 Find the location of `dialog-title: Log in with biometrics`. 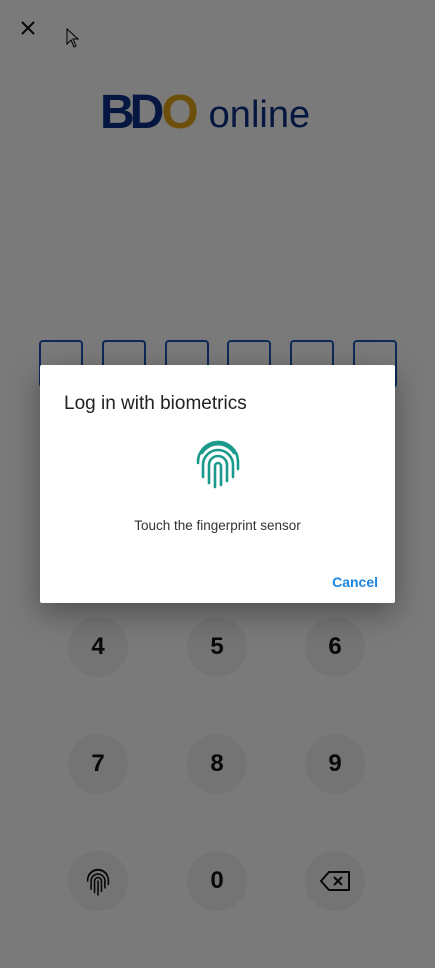

dialog-title: Log in with biometrics is located at coordinates (155, 403).